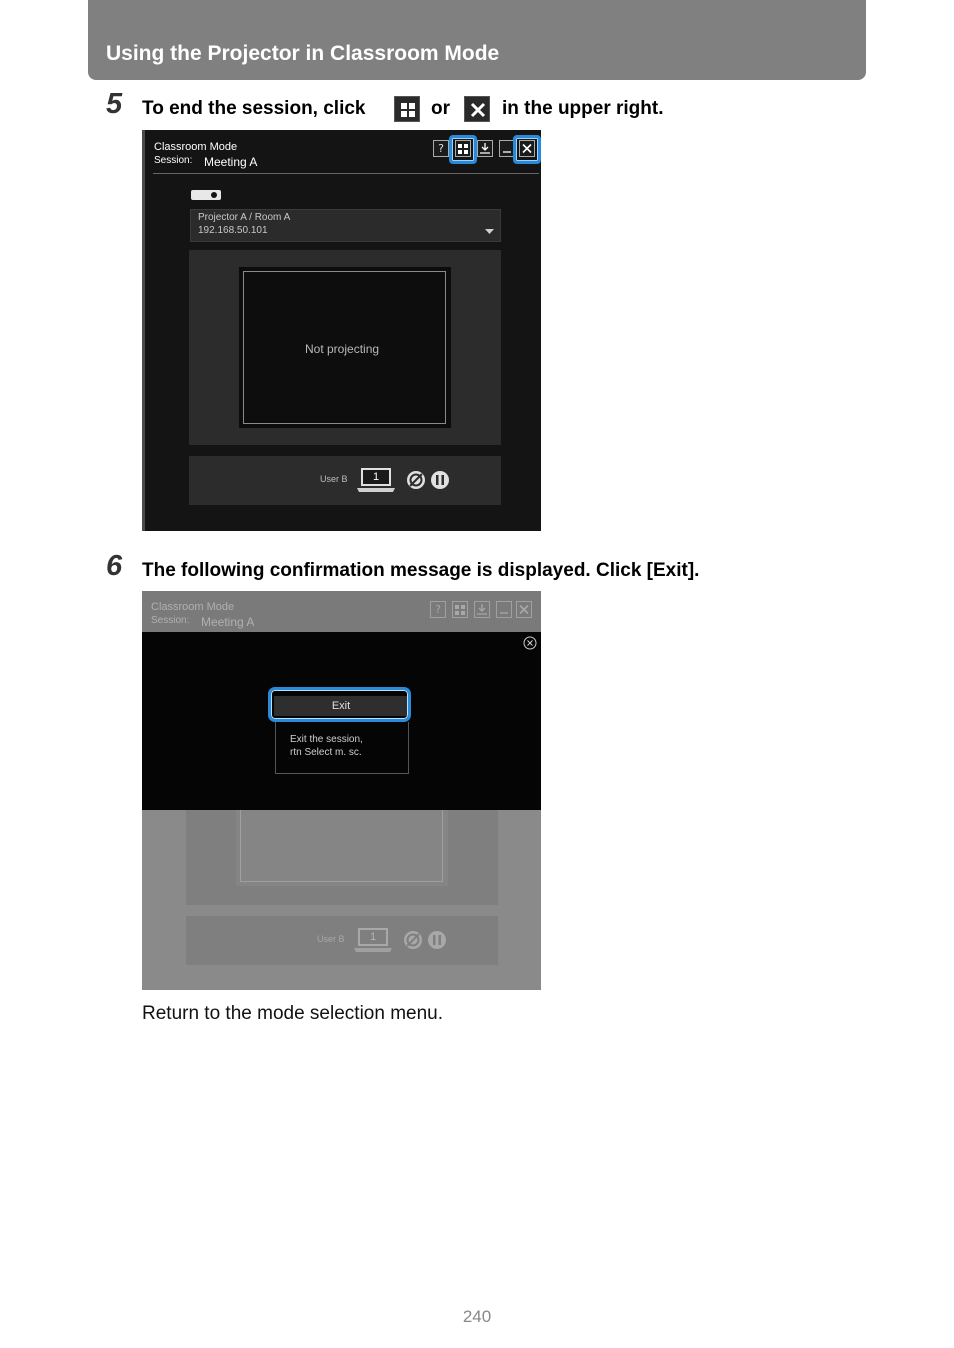  What do you see at coordinates (477, 1316) in the screenshot?
I see `page-number: 240` at bounding box center [477, 1316].